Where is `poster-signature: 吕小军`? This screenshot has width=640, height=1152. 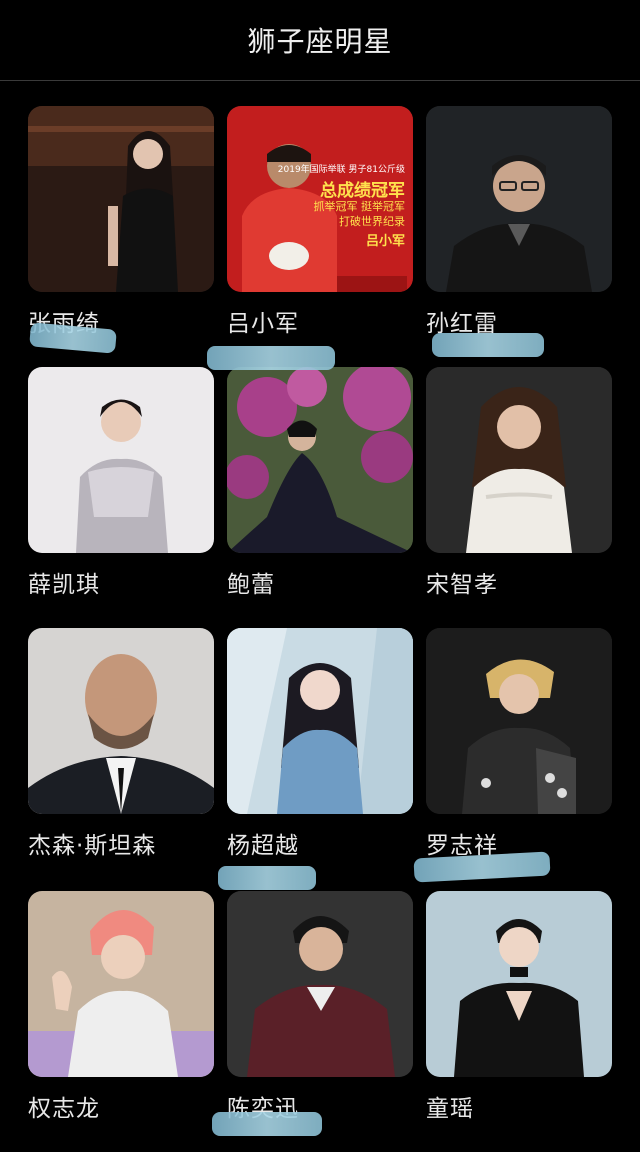 poster-signature: 吕小军 is located at coordinates (385, 241).